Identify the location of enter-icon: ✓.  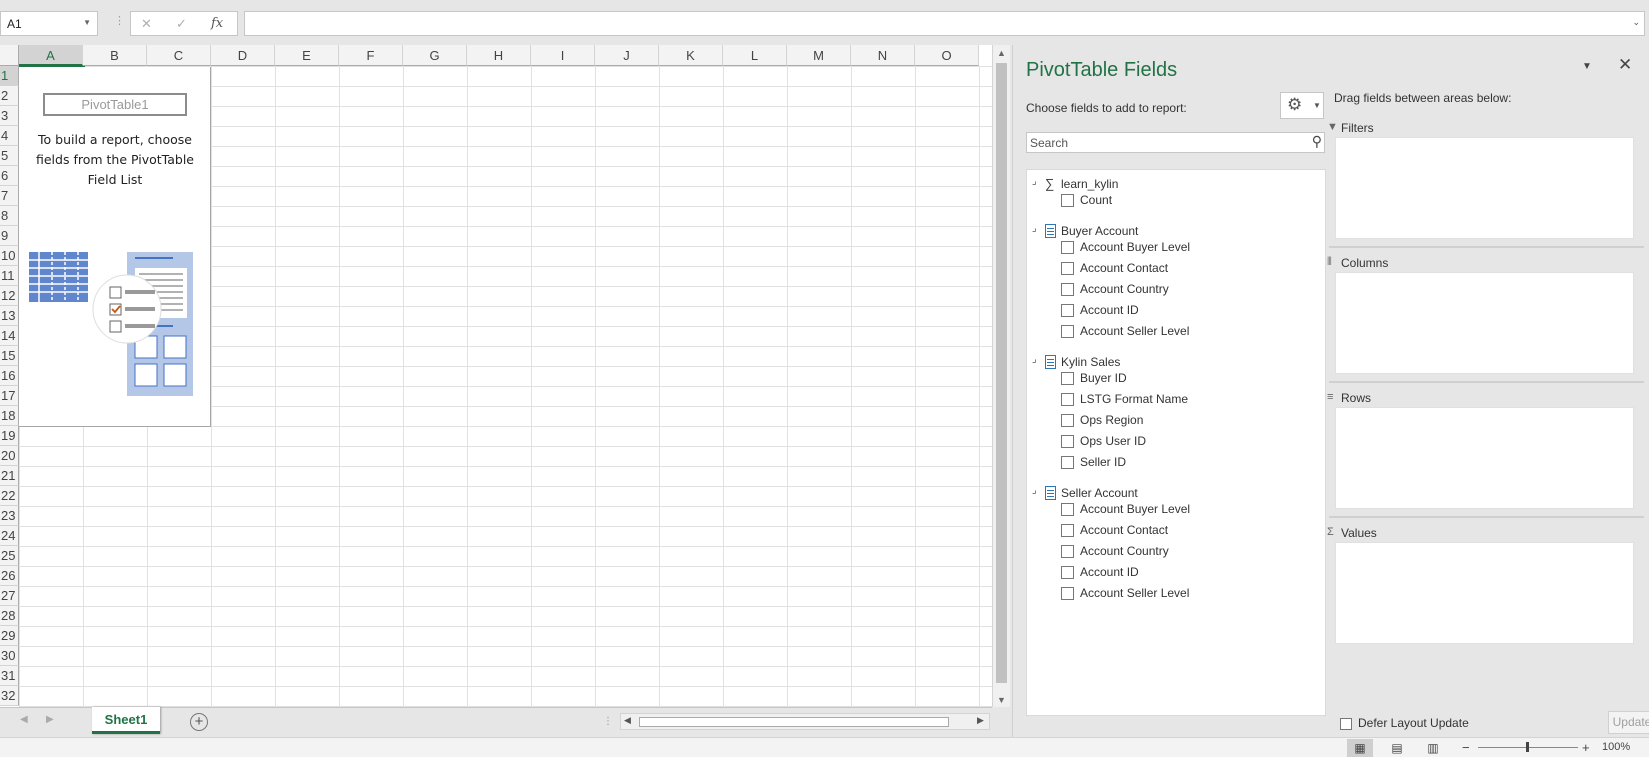
(181, 24).